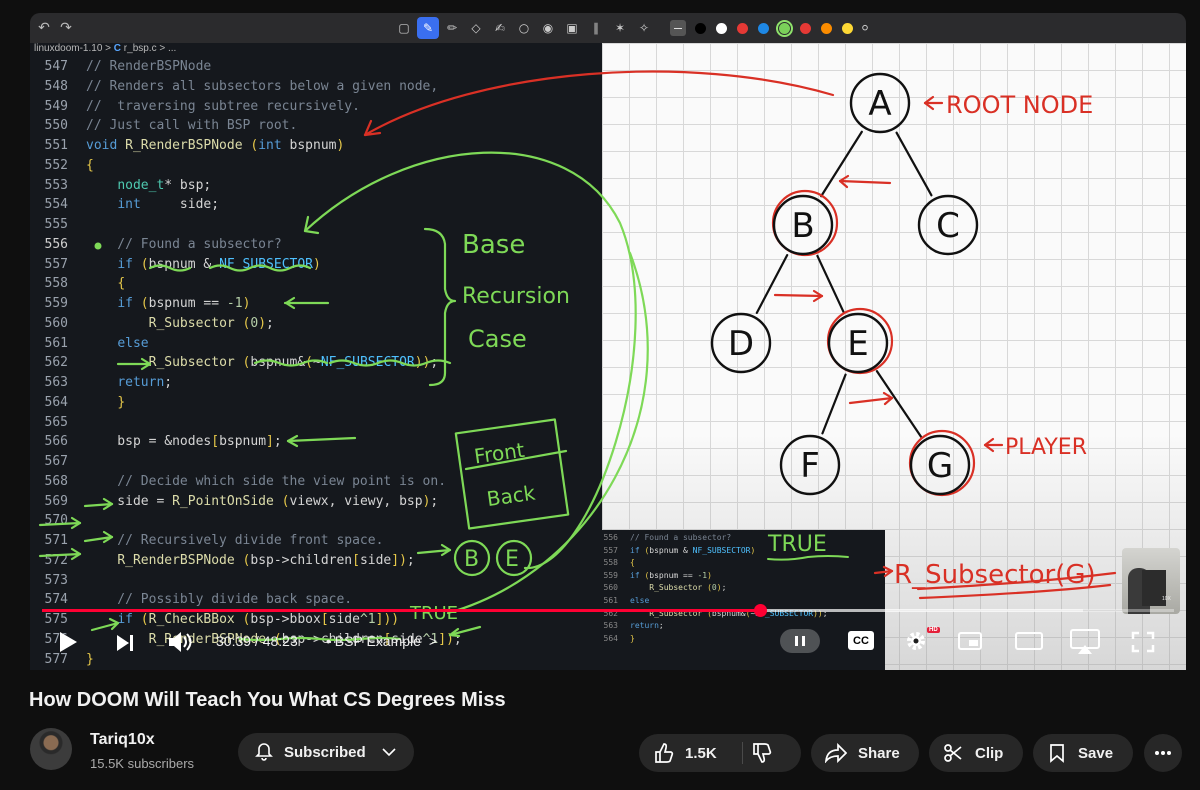 This screenshot has height=790, width=1200. I want to click on channel-name: Tariq10x, so click(122, 740).